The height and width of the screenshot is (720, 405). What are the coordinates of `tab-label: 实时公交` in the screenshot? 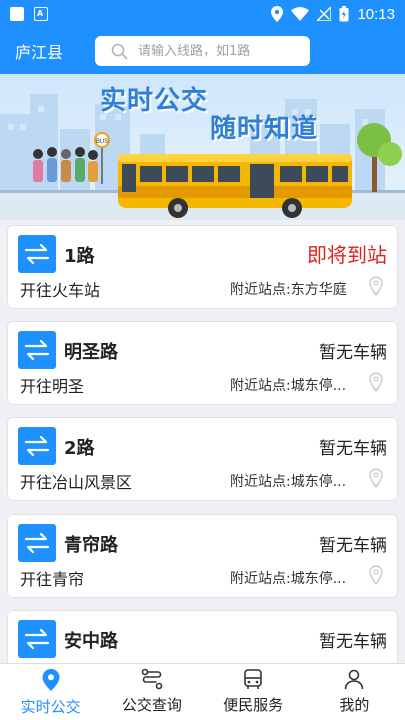 It's located at (50, 707).